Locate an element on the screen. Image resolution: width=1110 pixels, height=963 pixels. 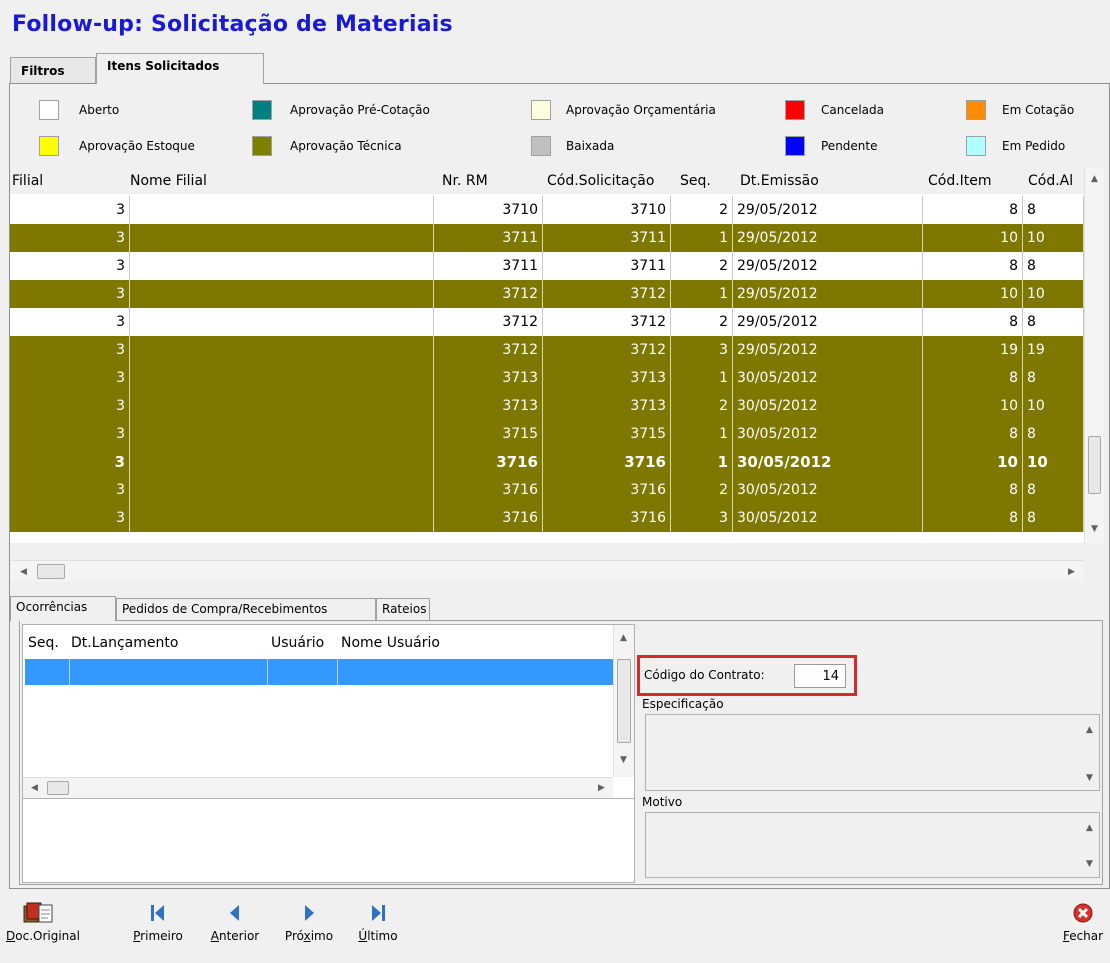
last-button: Último is located at coordinates (378, 921).